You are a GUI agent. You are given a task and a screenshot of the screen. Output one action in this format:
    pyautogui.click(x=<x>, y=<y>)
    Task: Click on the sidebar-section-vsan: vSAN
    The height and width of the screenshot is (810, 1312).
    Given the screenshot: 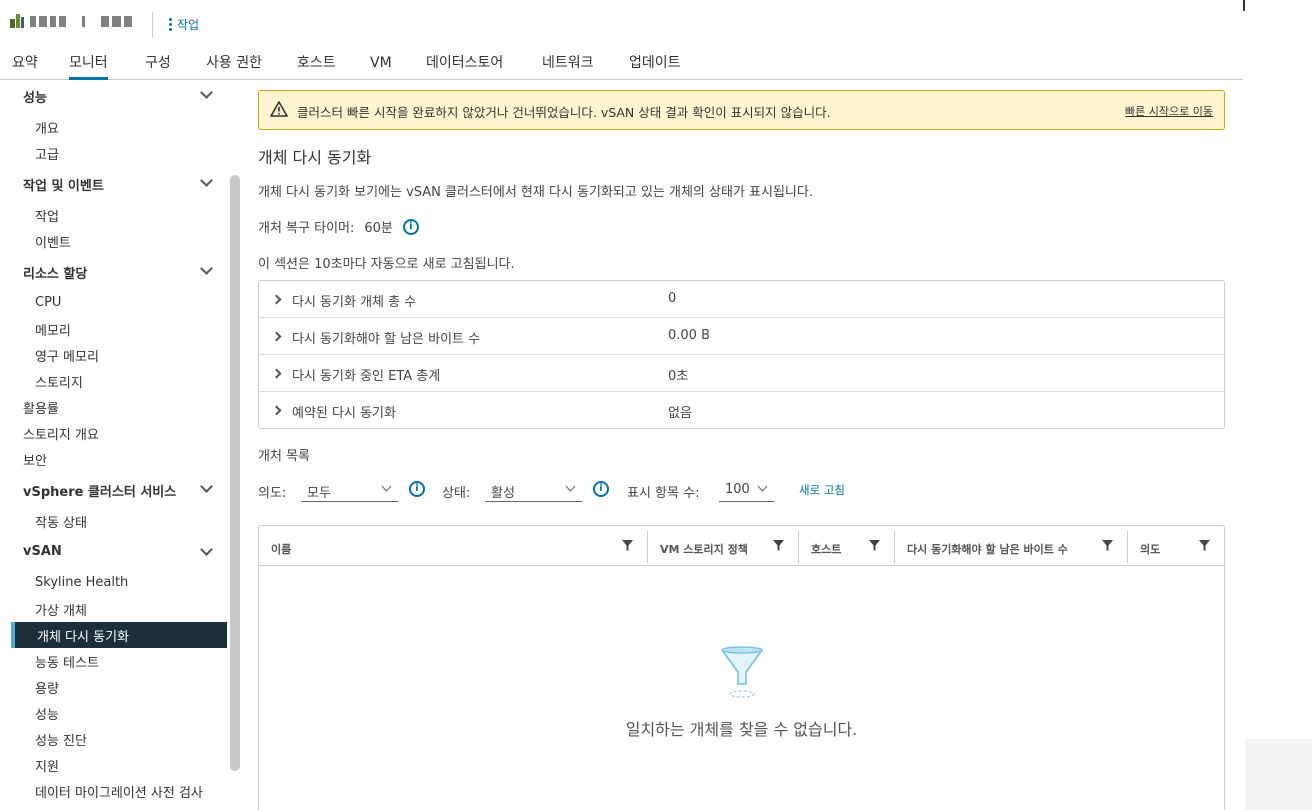 What is the action you would take?
    pyautogui.click(x=42, y=551)
    